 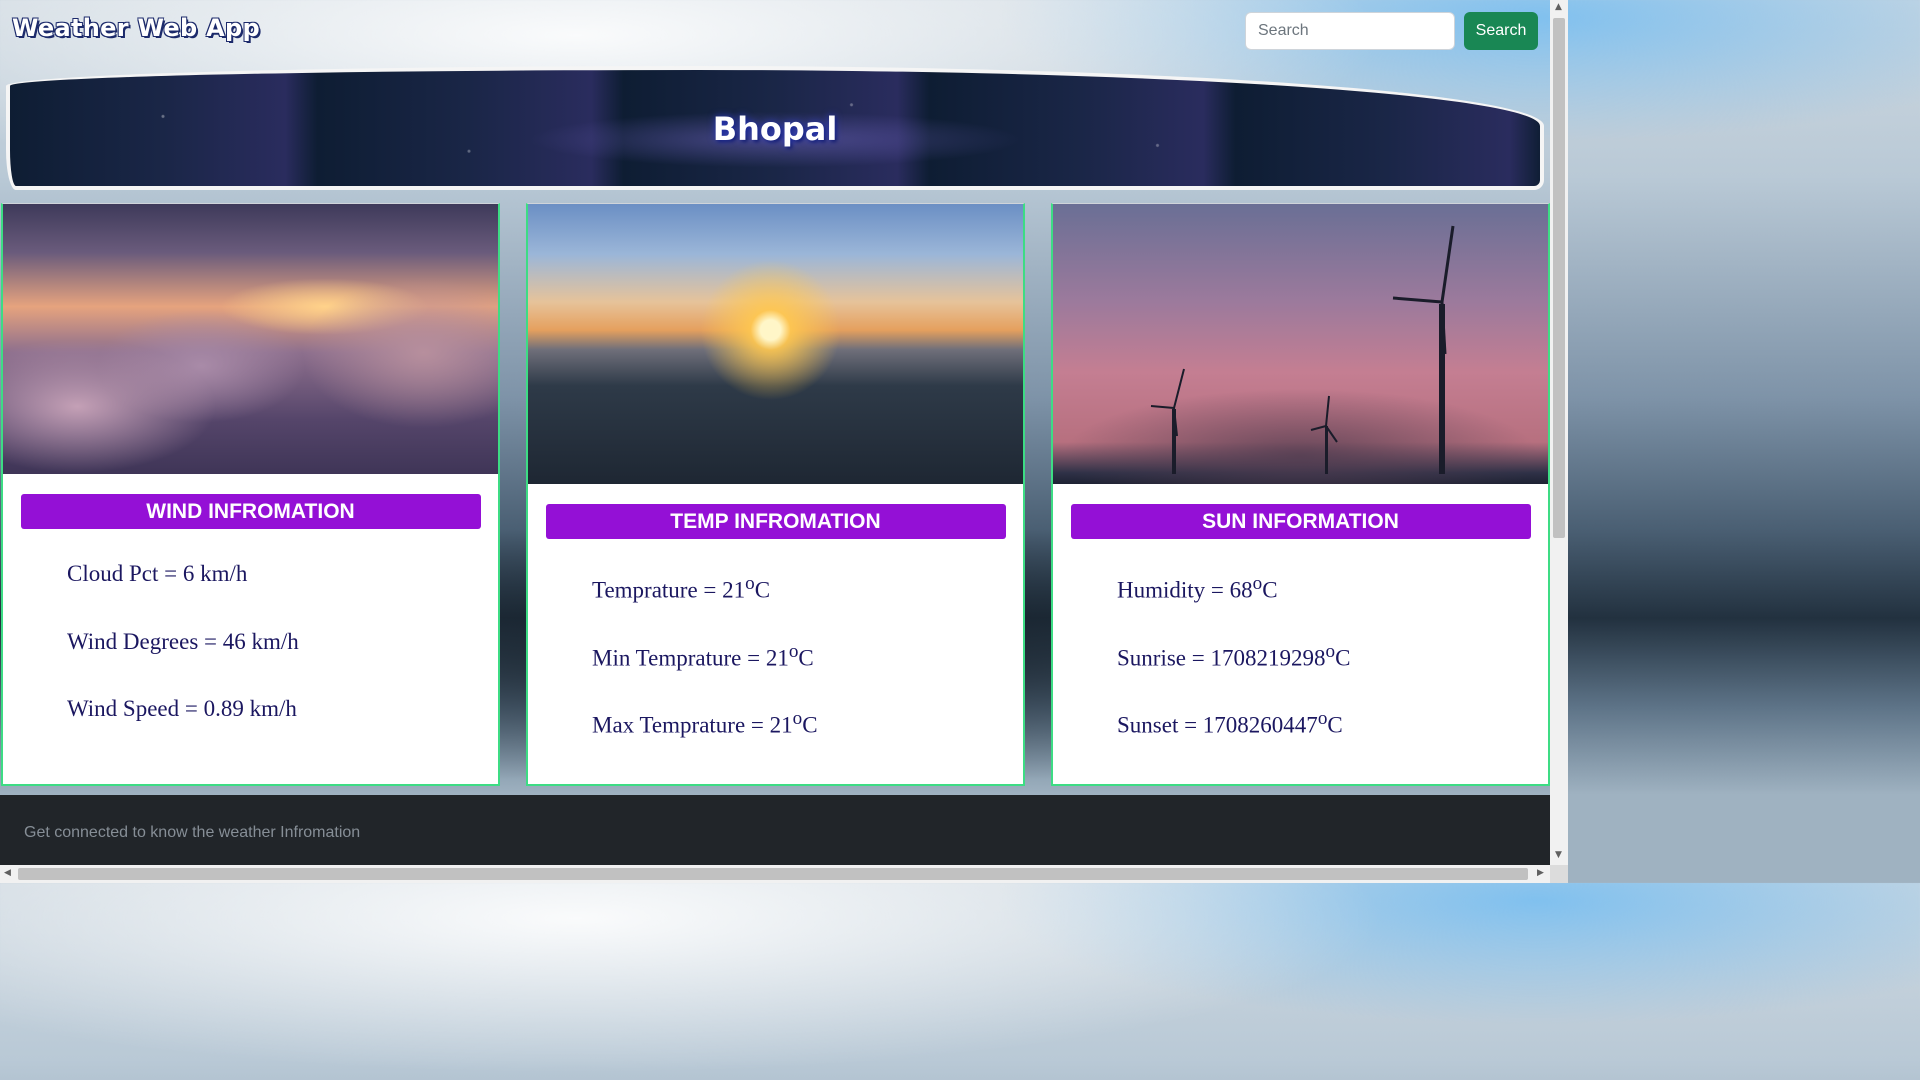 I want to click on vertical-scrollbar: ▲ ▼, so click(x=1559, y=432).